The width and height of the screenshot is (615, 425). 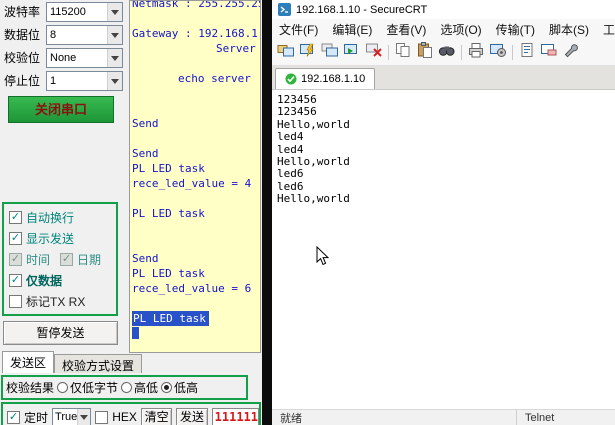 I want to click on session-tab-label: 192.168.1.10, so click(x=333, y=79).